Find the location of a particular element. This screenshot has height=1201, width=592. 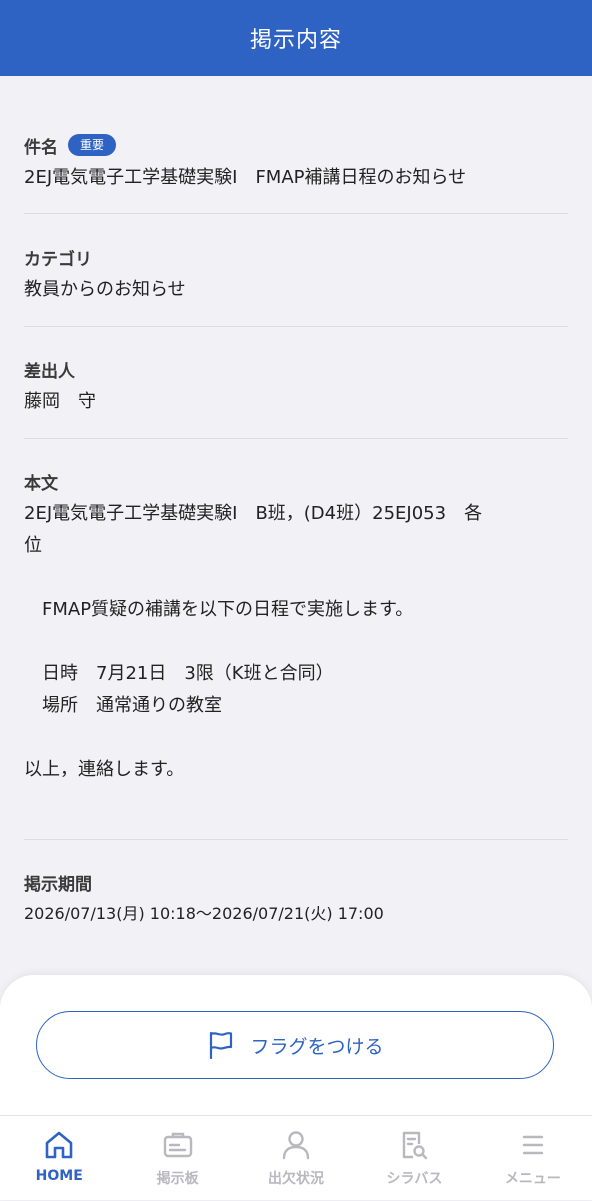

flag-button: フラグをつける is located at coordinates (295, 1045).